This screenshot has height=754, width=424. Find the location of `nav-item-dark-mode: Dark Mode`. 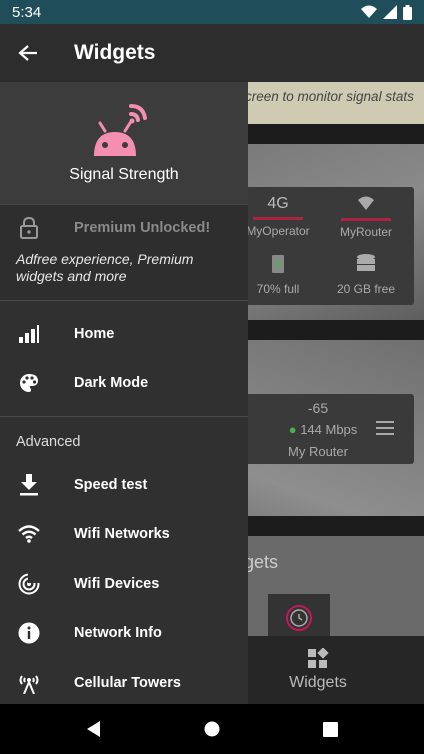

nav-item-dark-mode: Dark Mode is located at coordinates (124, 384).